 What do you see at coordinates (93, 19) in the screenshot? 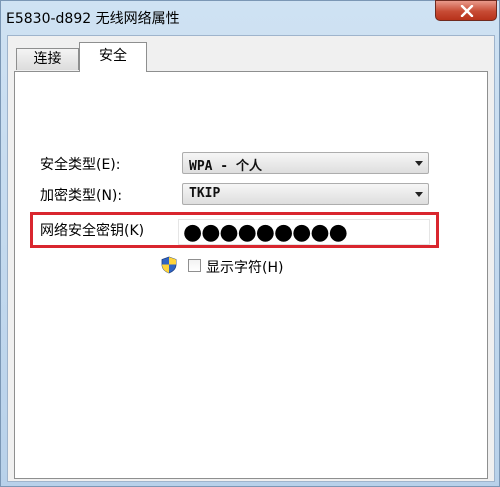
I see `window-title: E5830-d892 无线网络属性` at bounding box center [93, 19].